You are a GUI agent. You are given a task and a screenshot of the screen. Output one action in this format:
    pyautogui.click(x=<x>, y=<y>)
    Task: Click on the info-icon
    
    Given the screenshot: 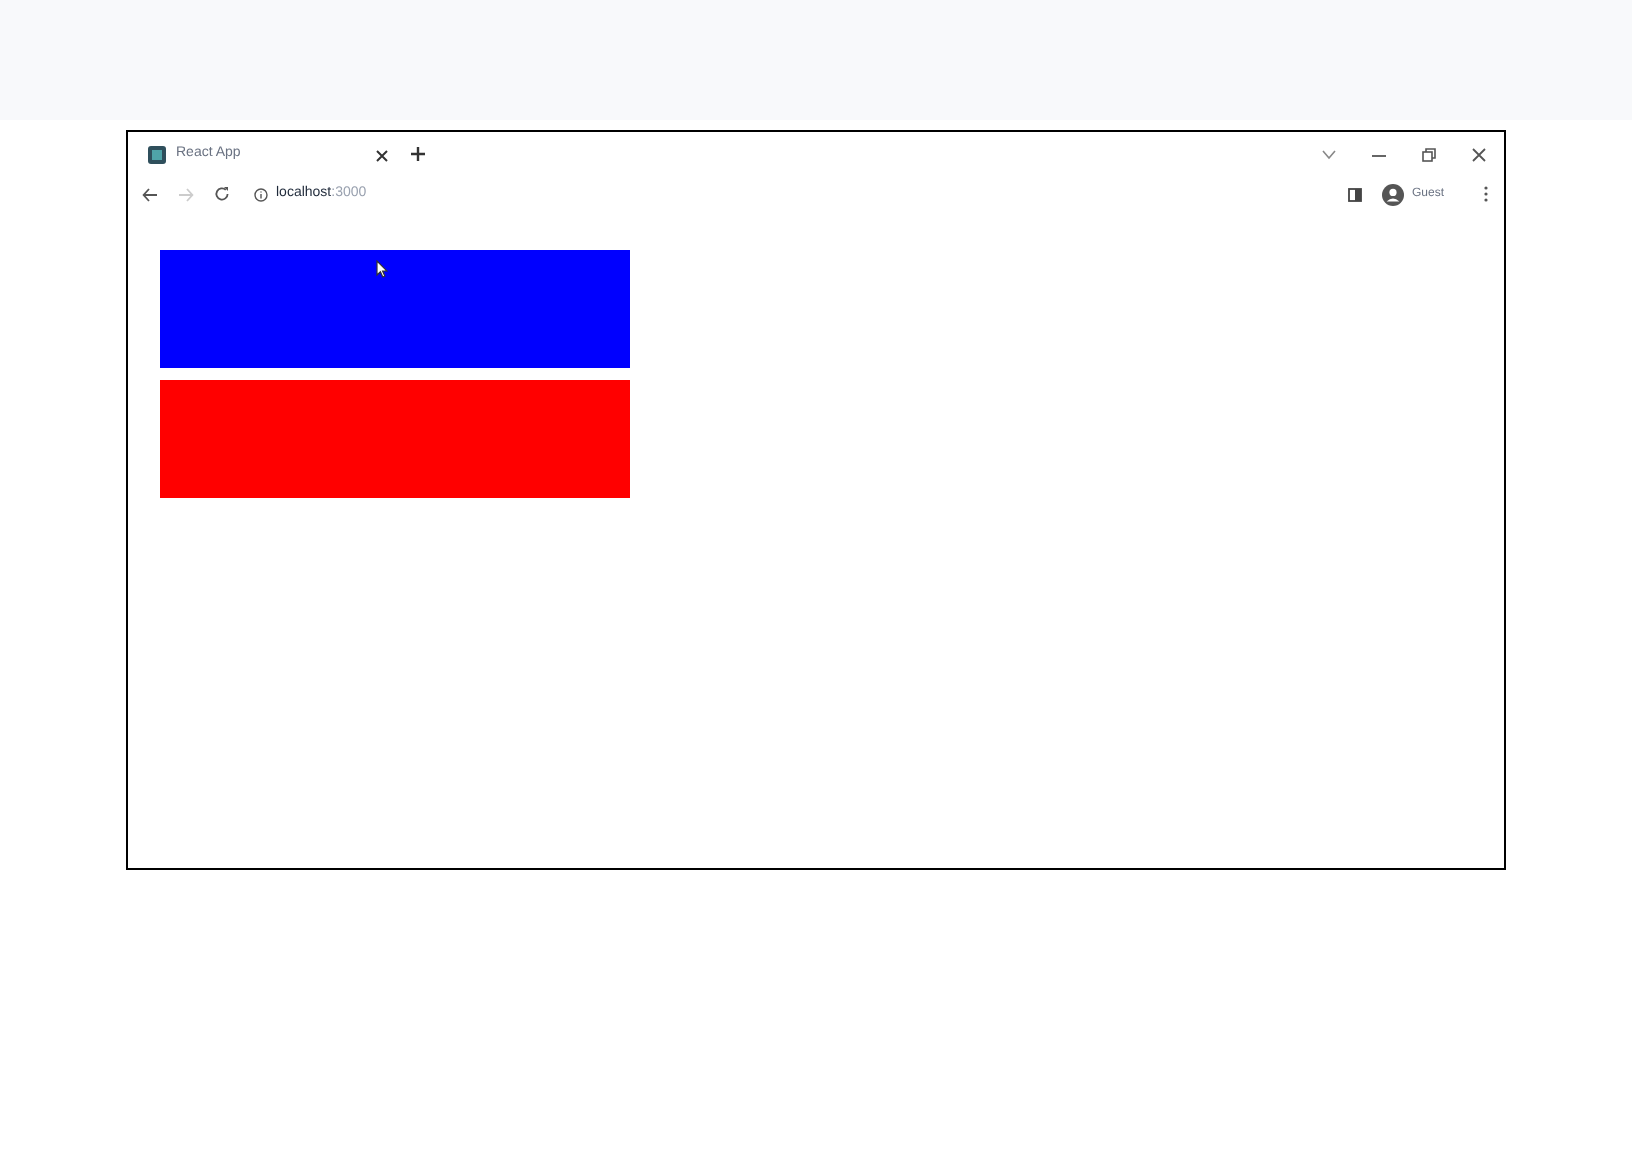 What is the action you would take?
    pyautogui.click(x=261, y=194)
    